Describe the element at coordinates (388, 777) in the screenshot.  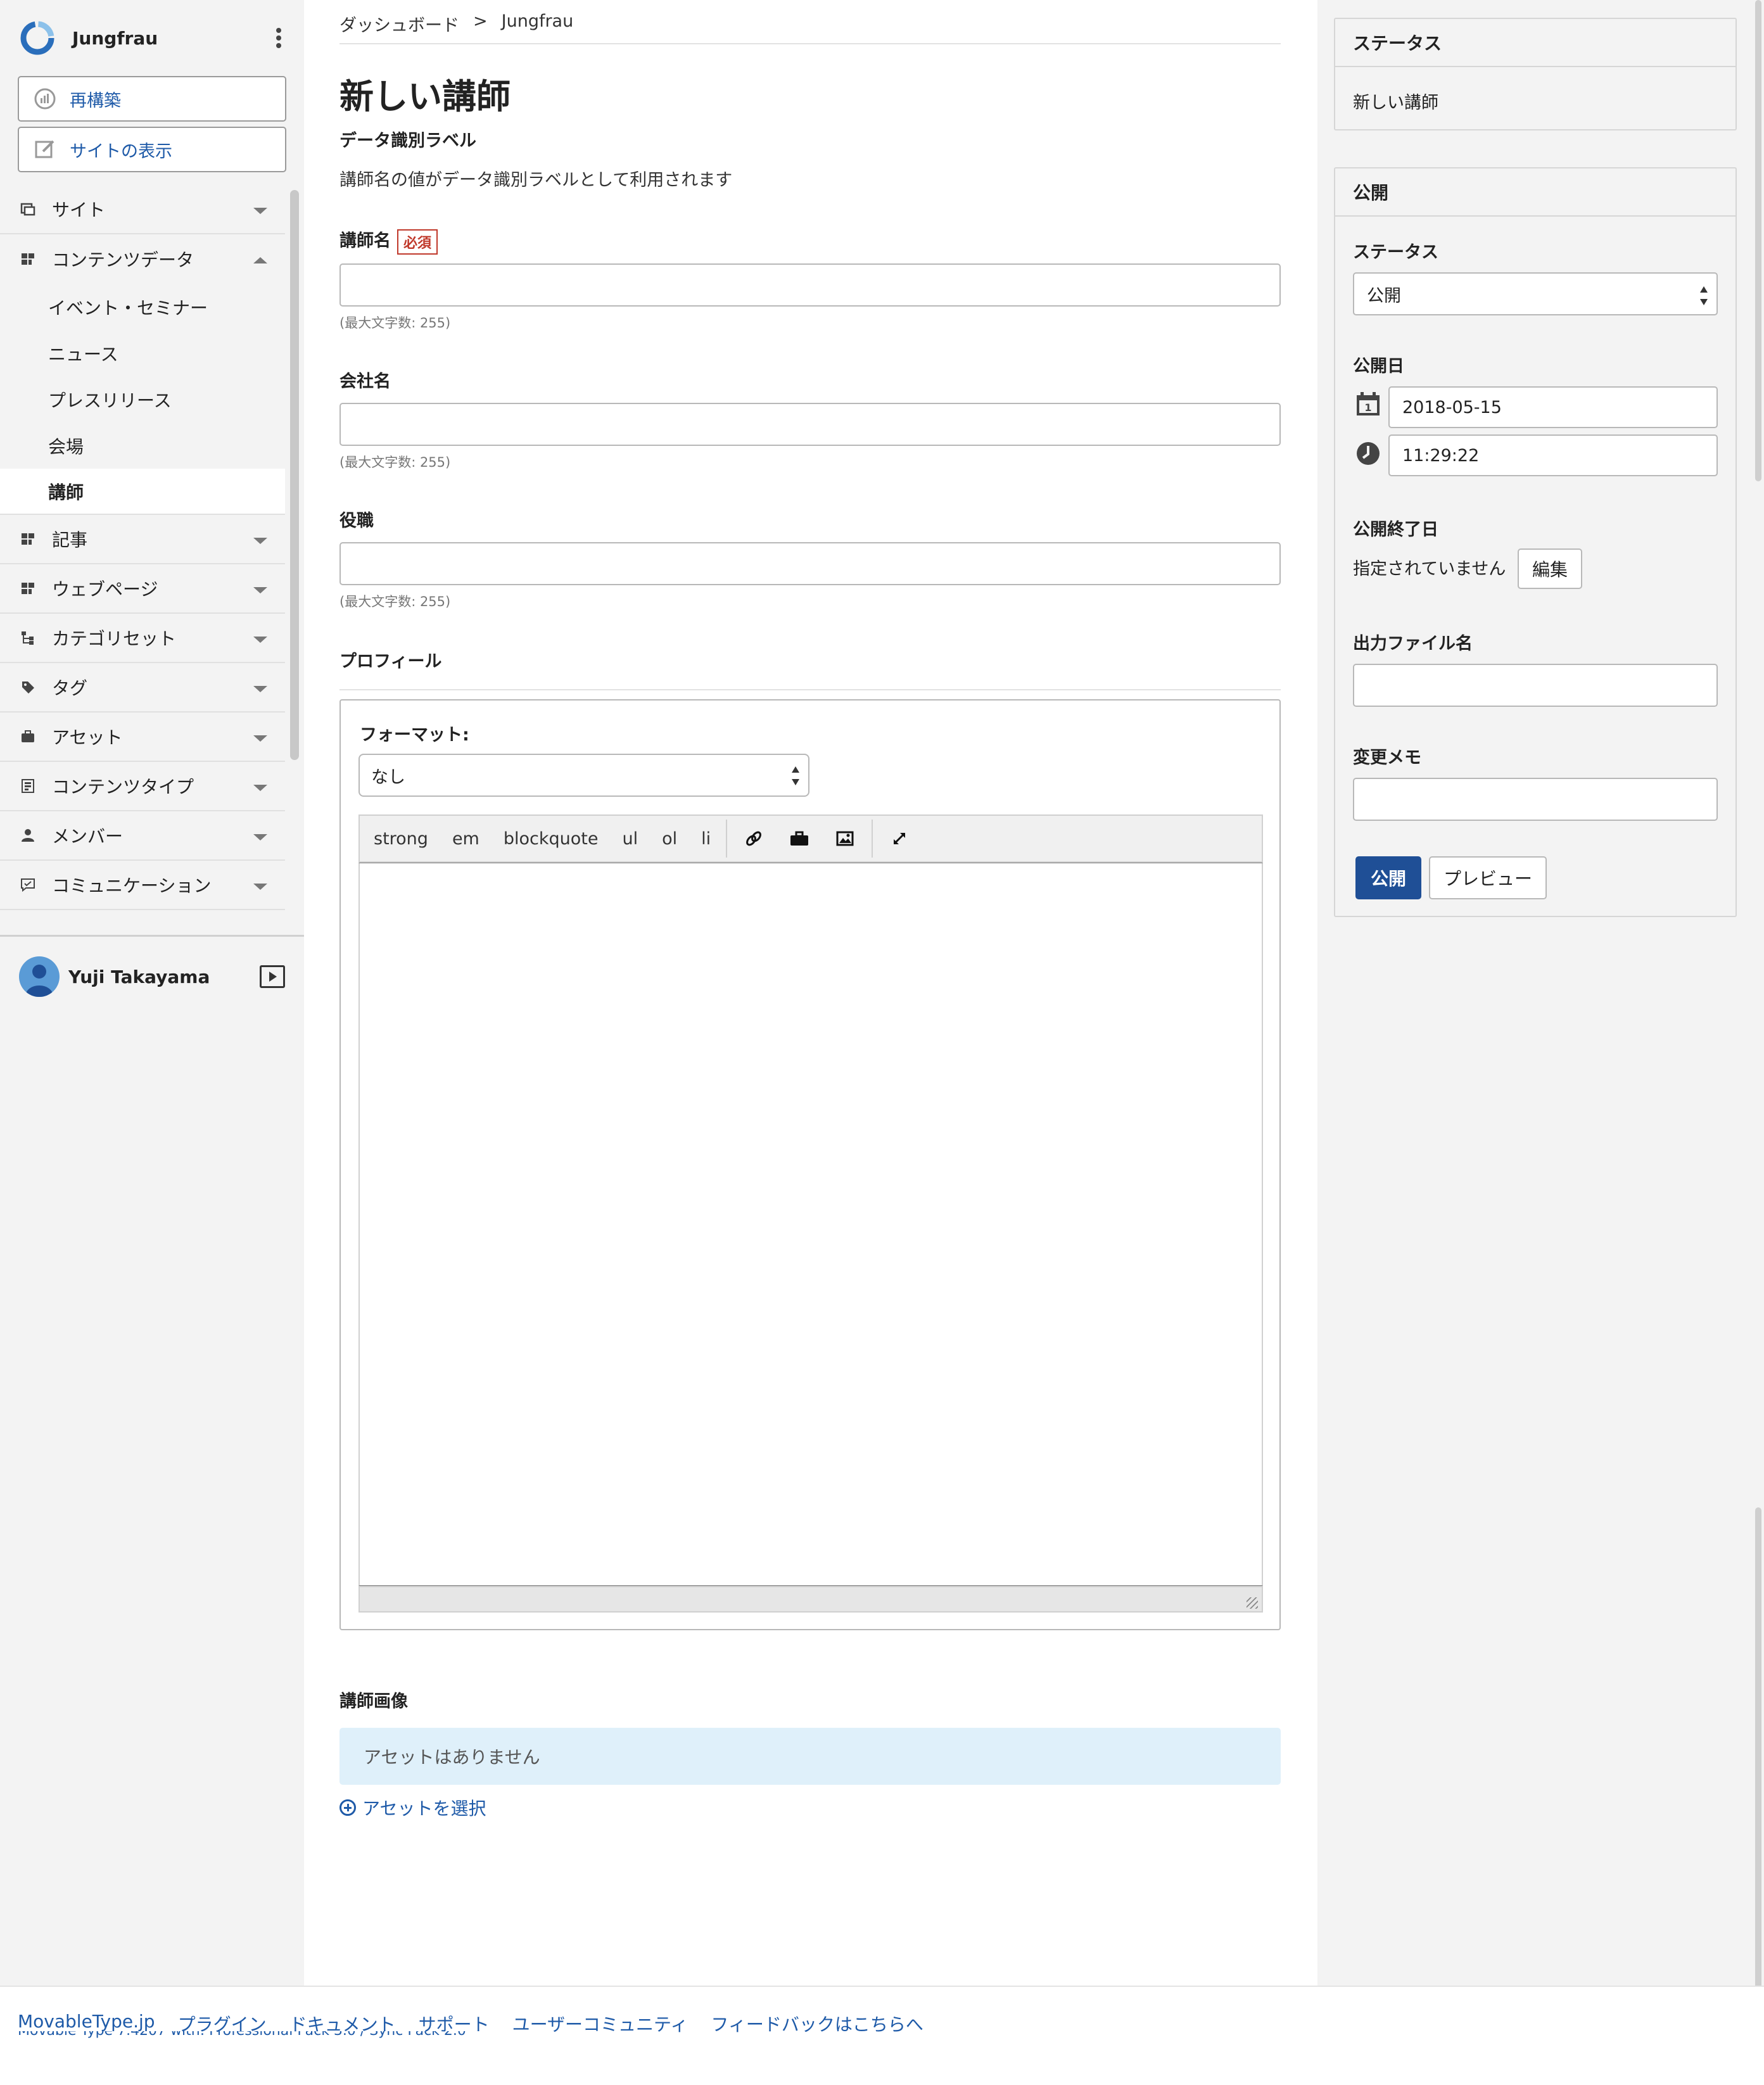
I see `format-select-value: なし` at that location.